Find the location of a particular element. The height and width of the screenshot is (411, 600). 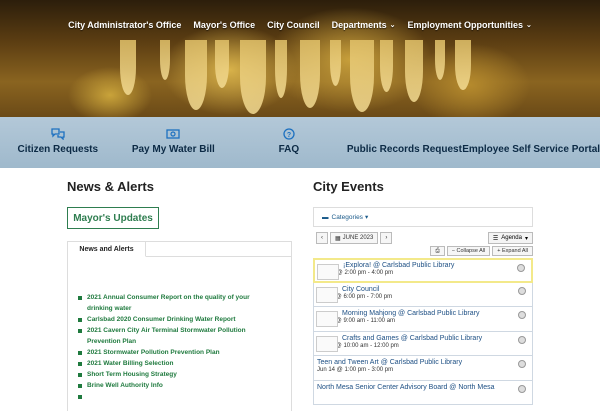

nav-mayors-office: Mayor's Office is located at coordinates (224, 25).